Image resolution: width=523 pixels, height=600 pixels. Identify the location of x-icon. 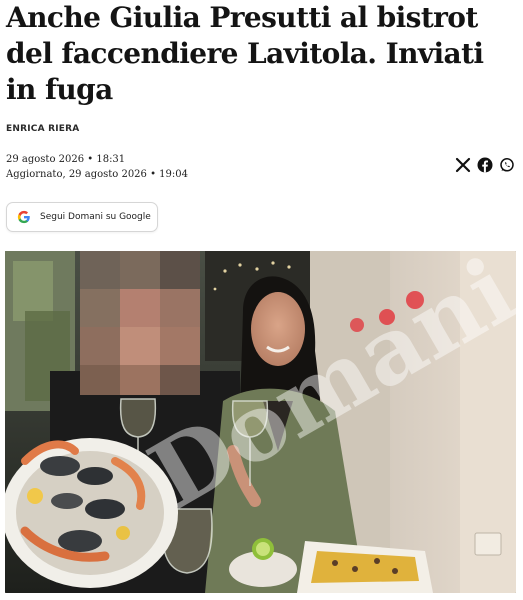
(463, 165).